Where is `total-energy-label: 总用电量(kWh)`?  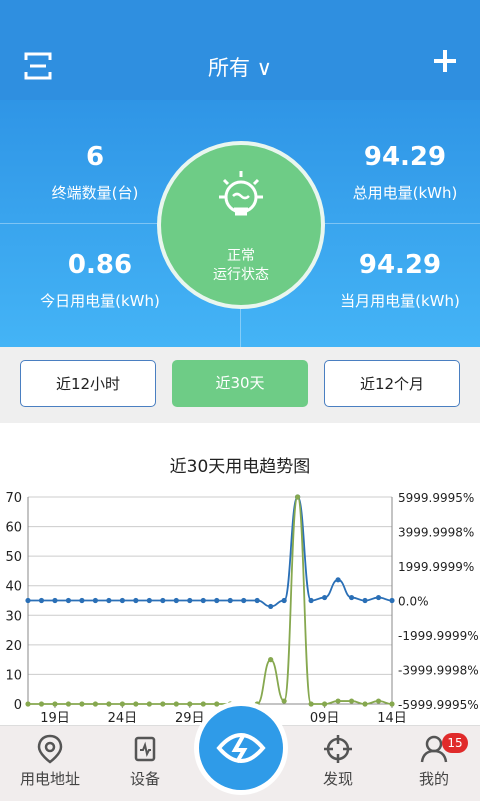
total-energy-label: 总用电量(kWh) is located at coordinates (405, 193).